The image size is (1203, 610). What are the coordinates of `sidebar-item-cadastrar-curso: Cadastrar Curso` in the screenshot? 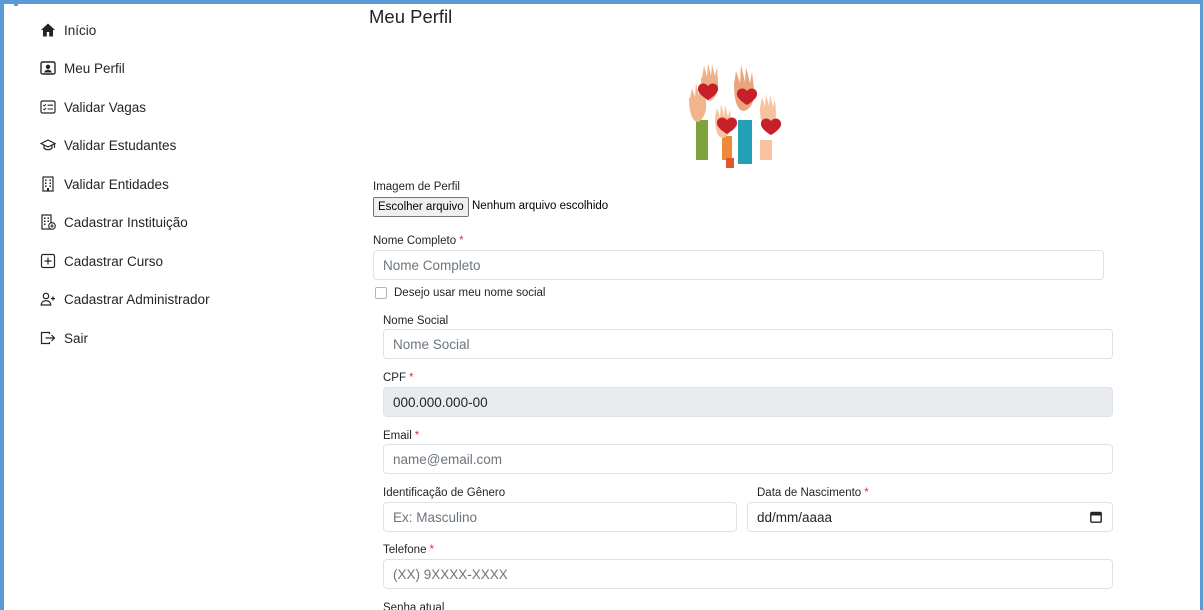 It's located at (101, 261).